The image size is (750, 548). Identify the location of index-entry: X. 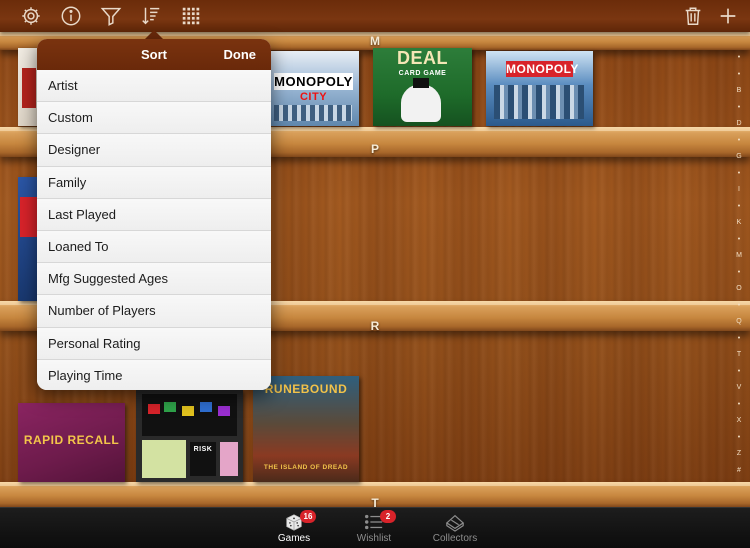
(739, 421).